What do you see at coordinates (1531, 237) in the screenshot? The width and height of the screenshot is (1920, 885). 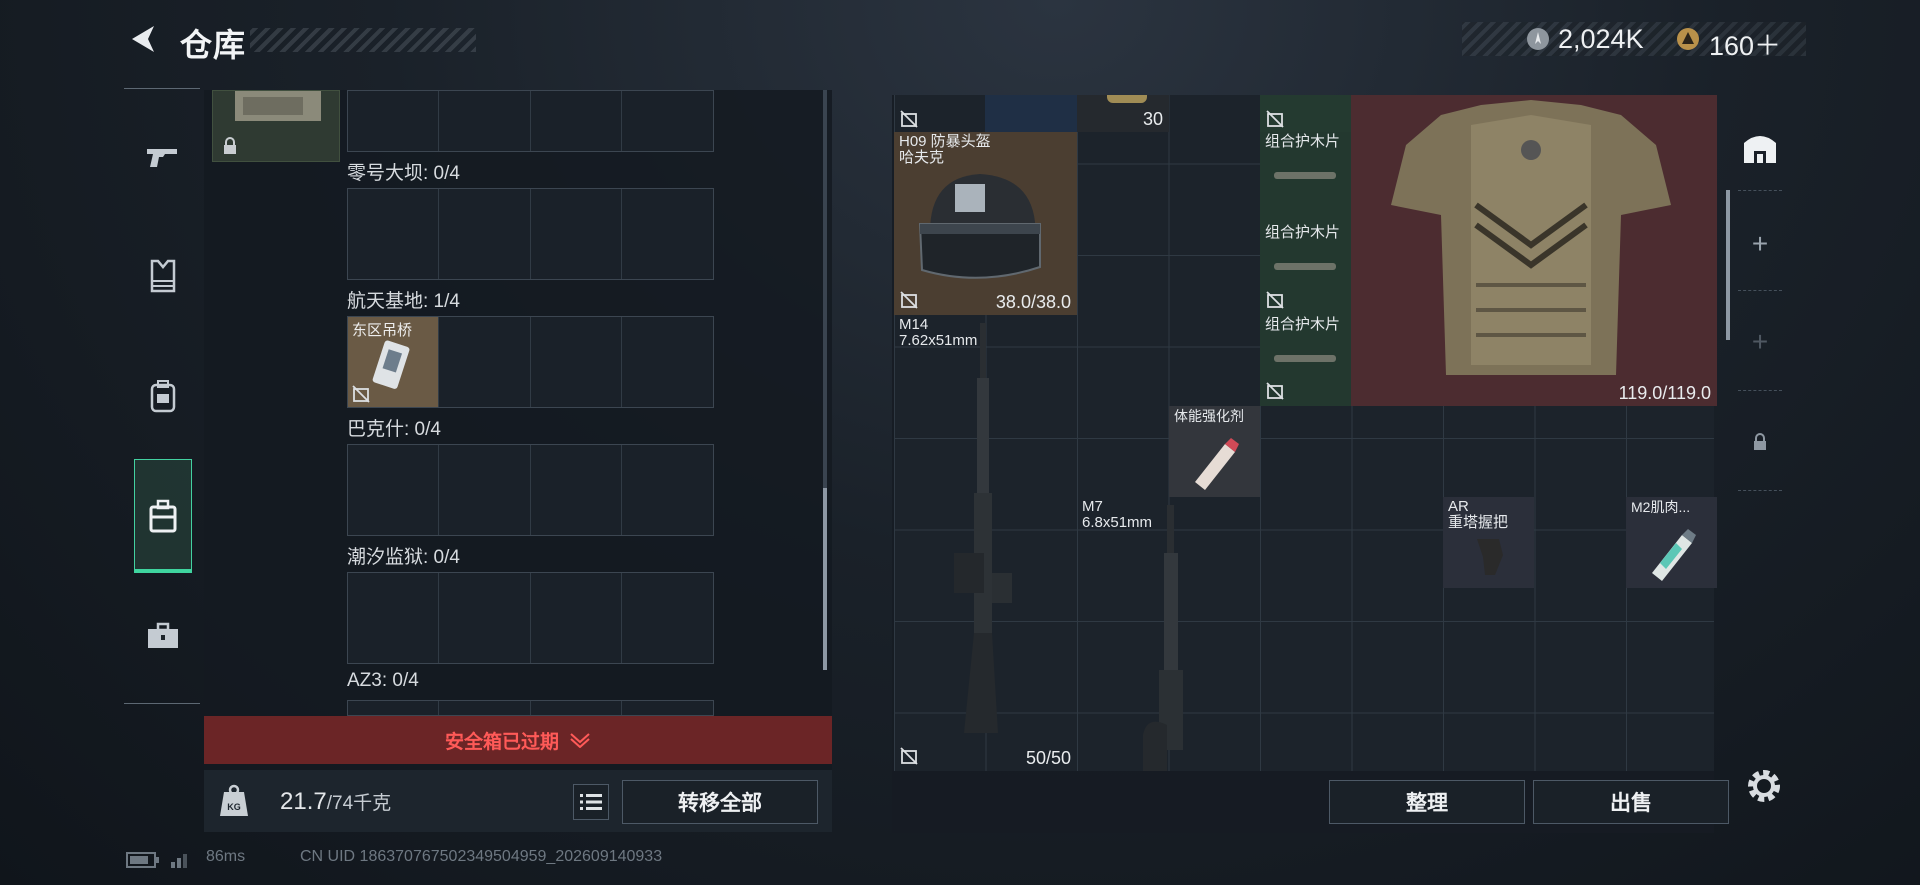 I see `body-armor-icon` at bounding box center [1531, 237].